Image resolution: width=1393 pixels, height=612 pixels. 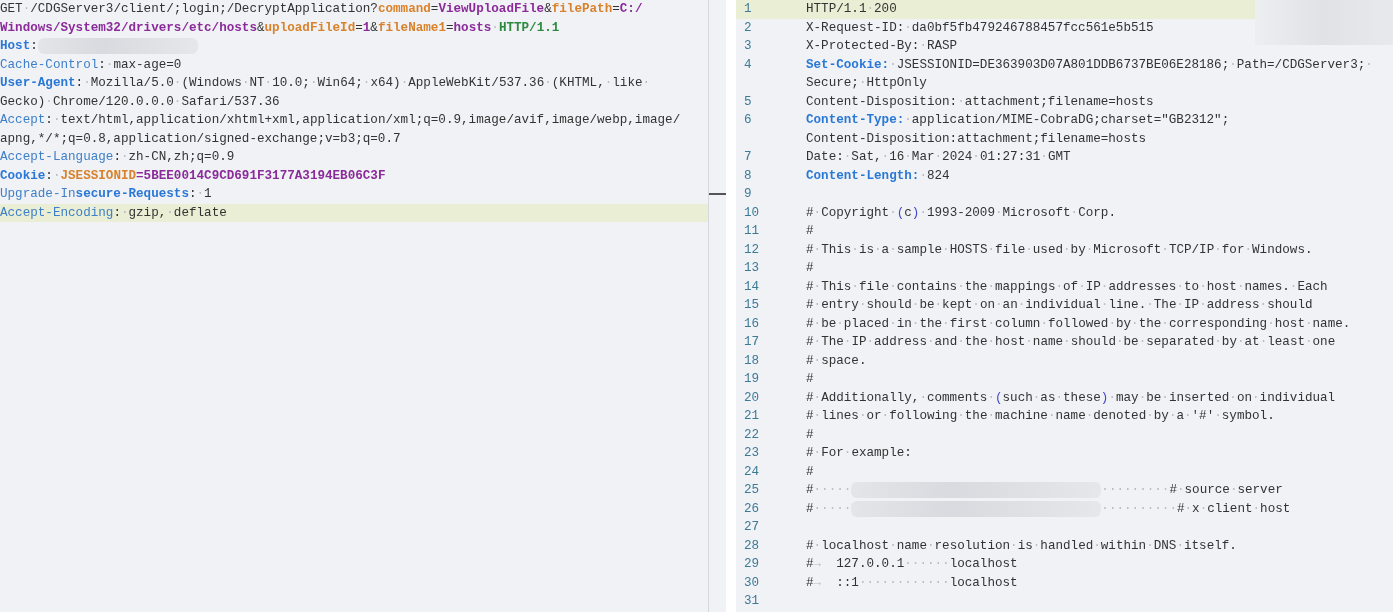 I want to click on line-number: 8, so click(x=748, y=175).